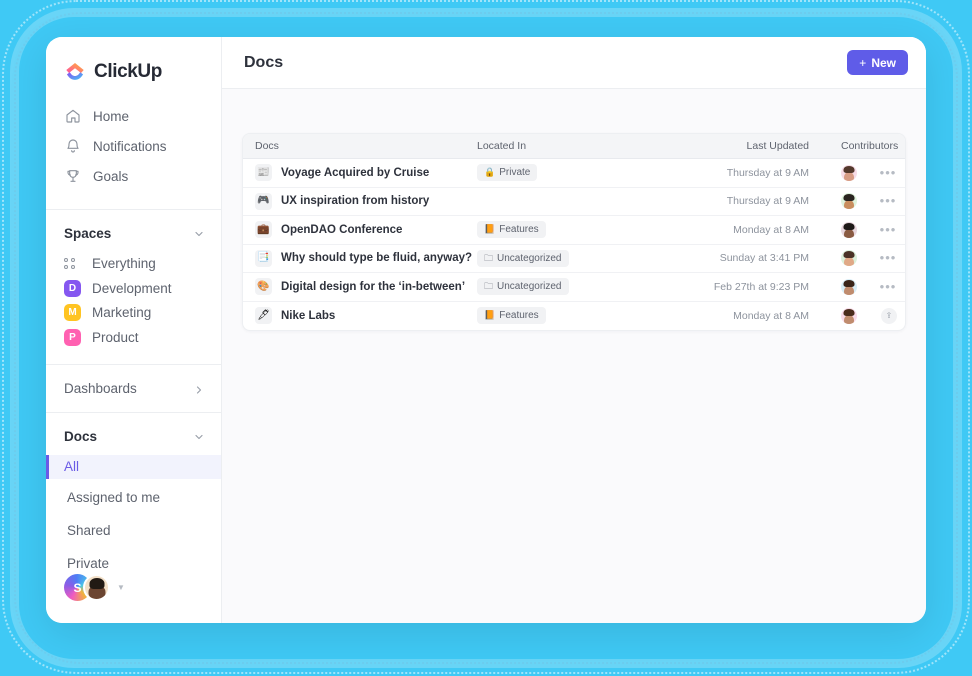  What do you see at coordinates (515, 173) in the screenshot?
I see `located-in-label: Private` at bounding box center [515, 173].